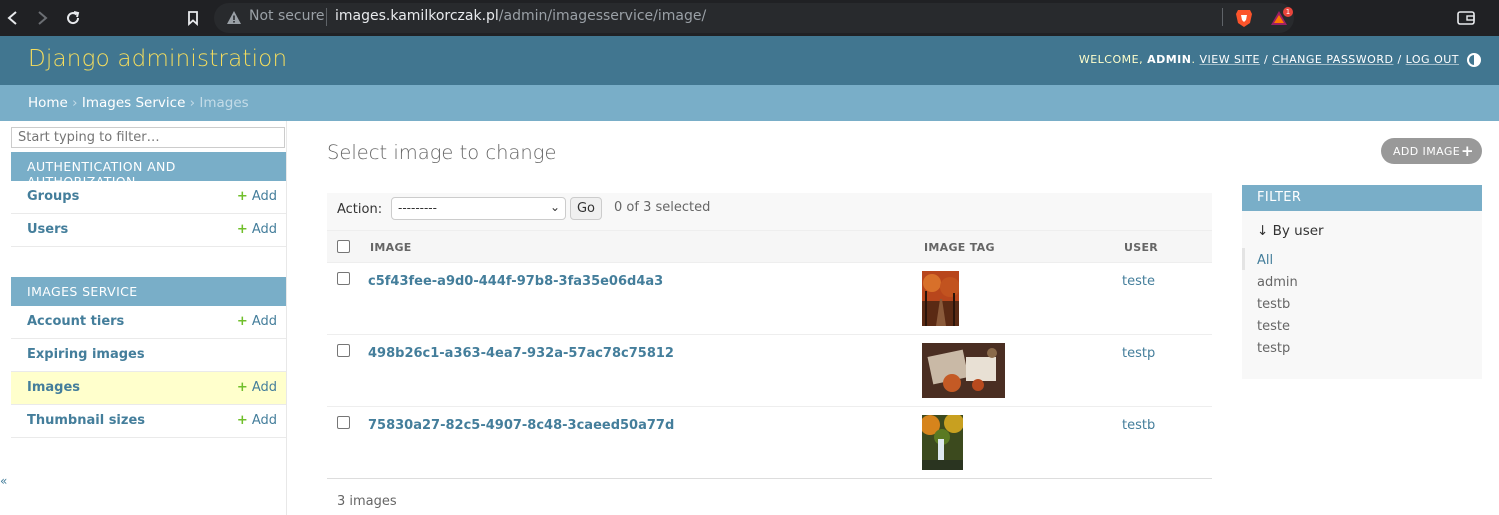 The image size is (1499, 515). Describe the element at coordinates (148, 355) in the screenshot. I see `sidebar-item-expiring-images: Expiring images` at that location.